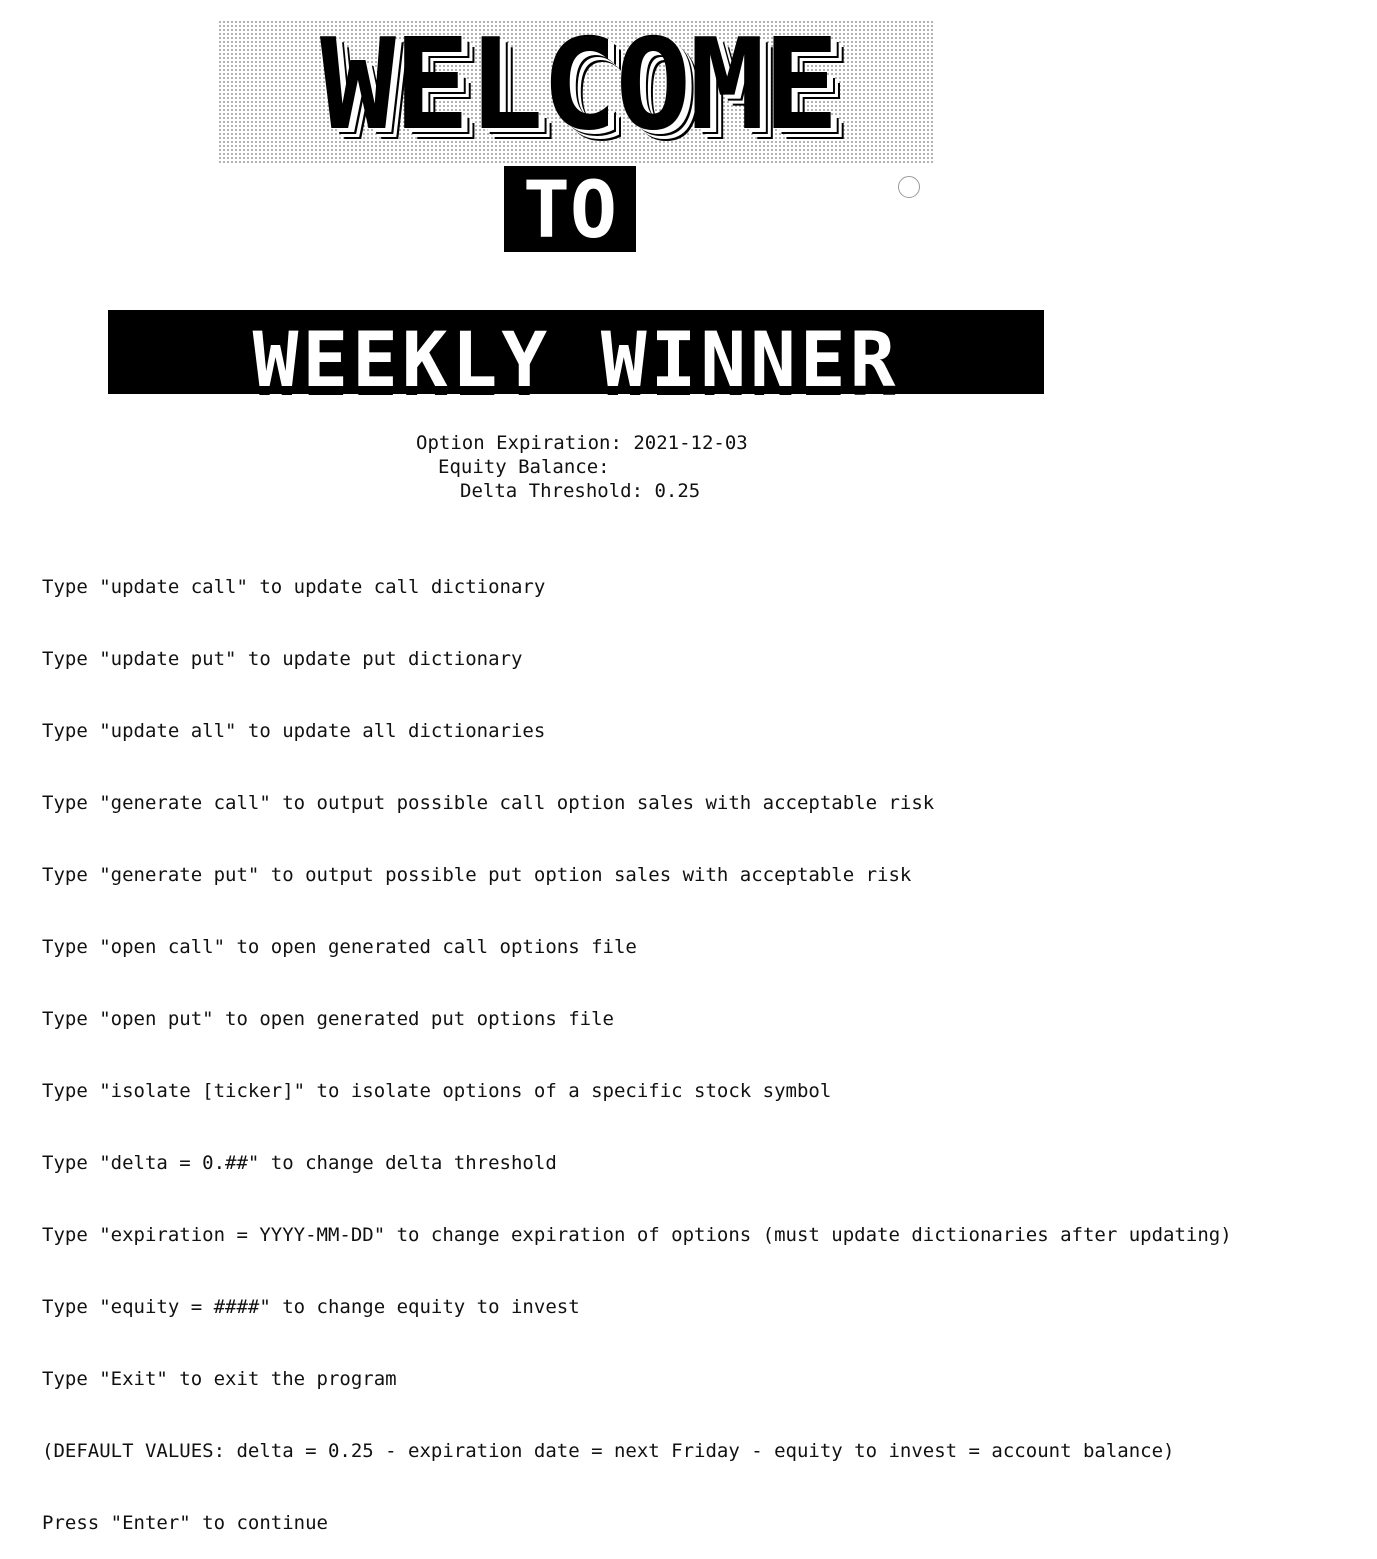 The width and height of the screenshot is (1377, 1559). What do you see at coordinates (552, 491) in the screenshot?
I see `delta-threshold-label: Delta Threshold:` at bounding box center [552, 491].